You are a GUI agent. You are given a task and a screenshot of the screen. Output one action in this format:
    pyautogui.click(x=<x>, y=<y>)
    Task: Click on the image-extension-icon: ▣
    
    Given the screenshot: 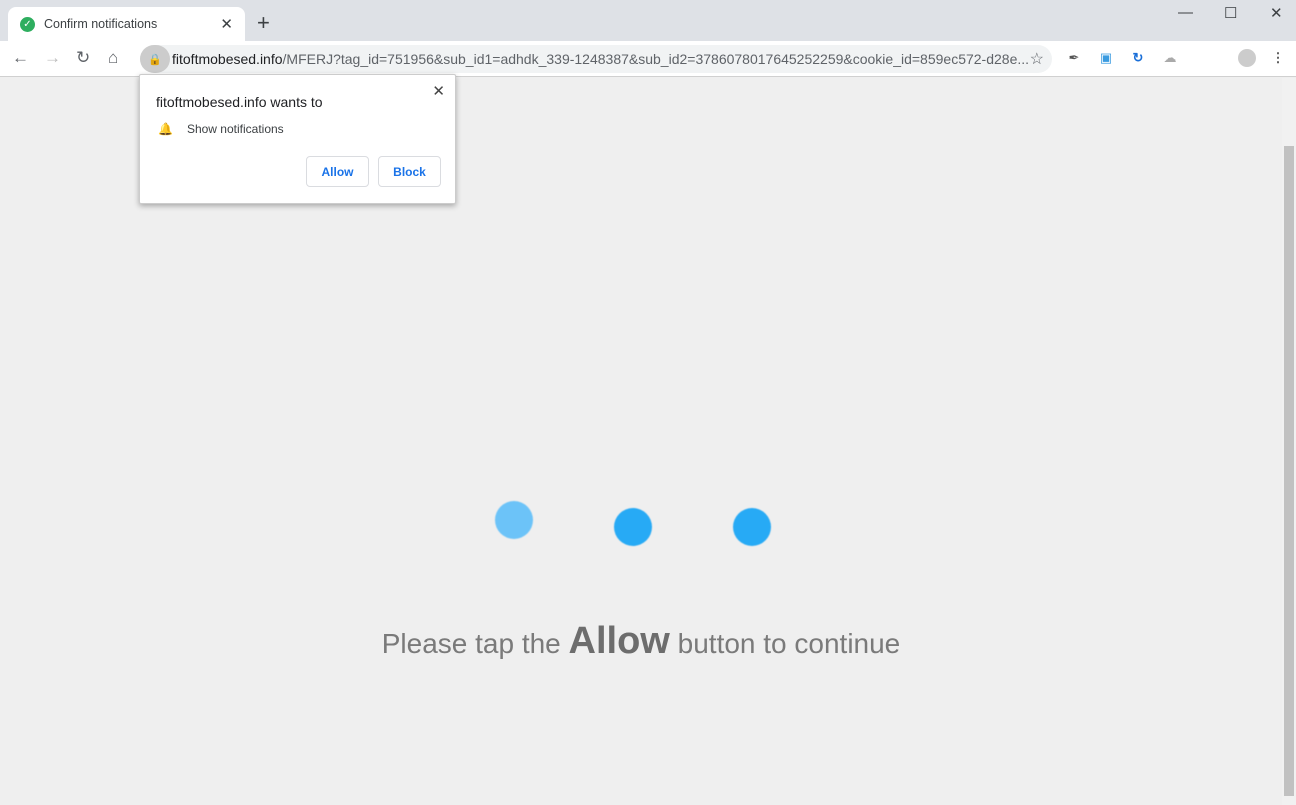 What is the action you would take?
    pyautogui.click(x=1106, y=58)
    